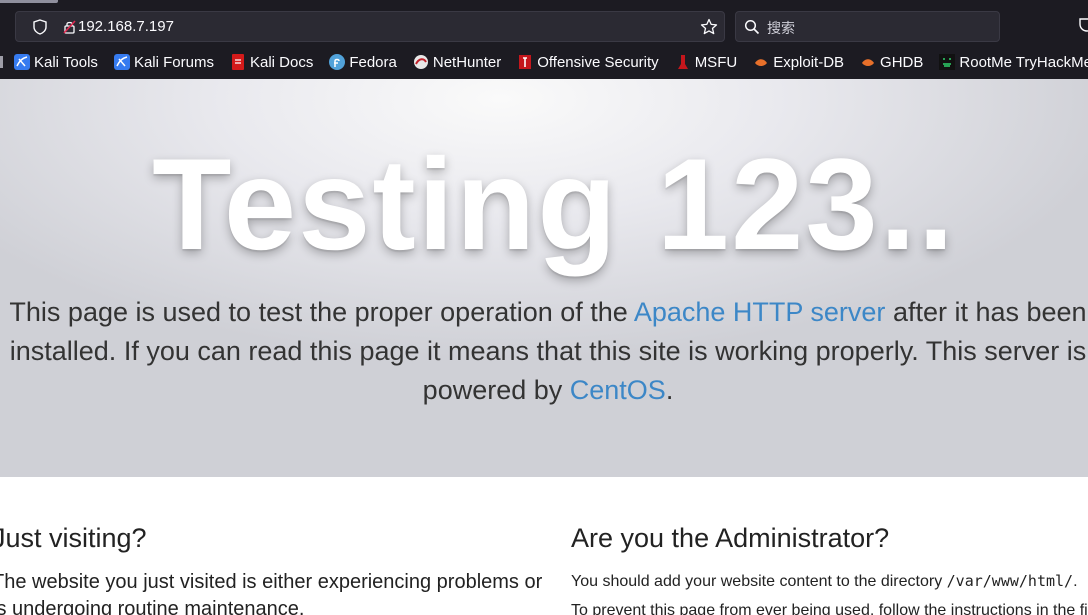  What do you see at coordinates (781, 29) in the screenshot?
I see `search-placeholder: 搜索` at bounding box center [781, 29].